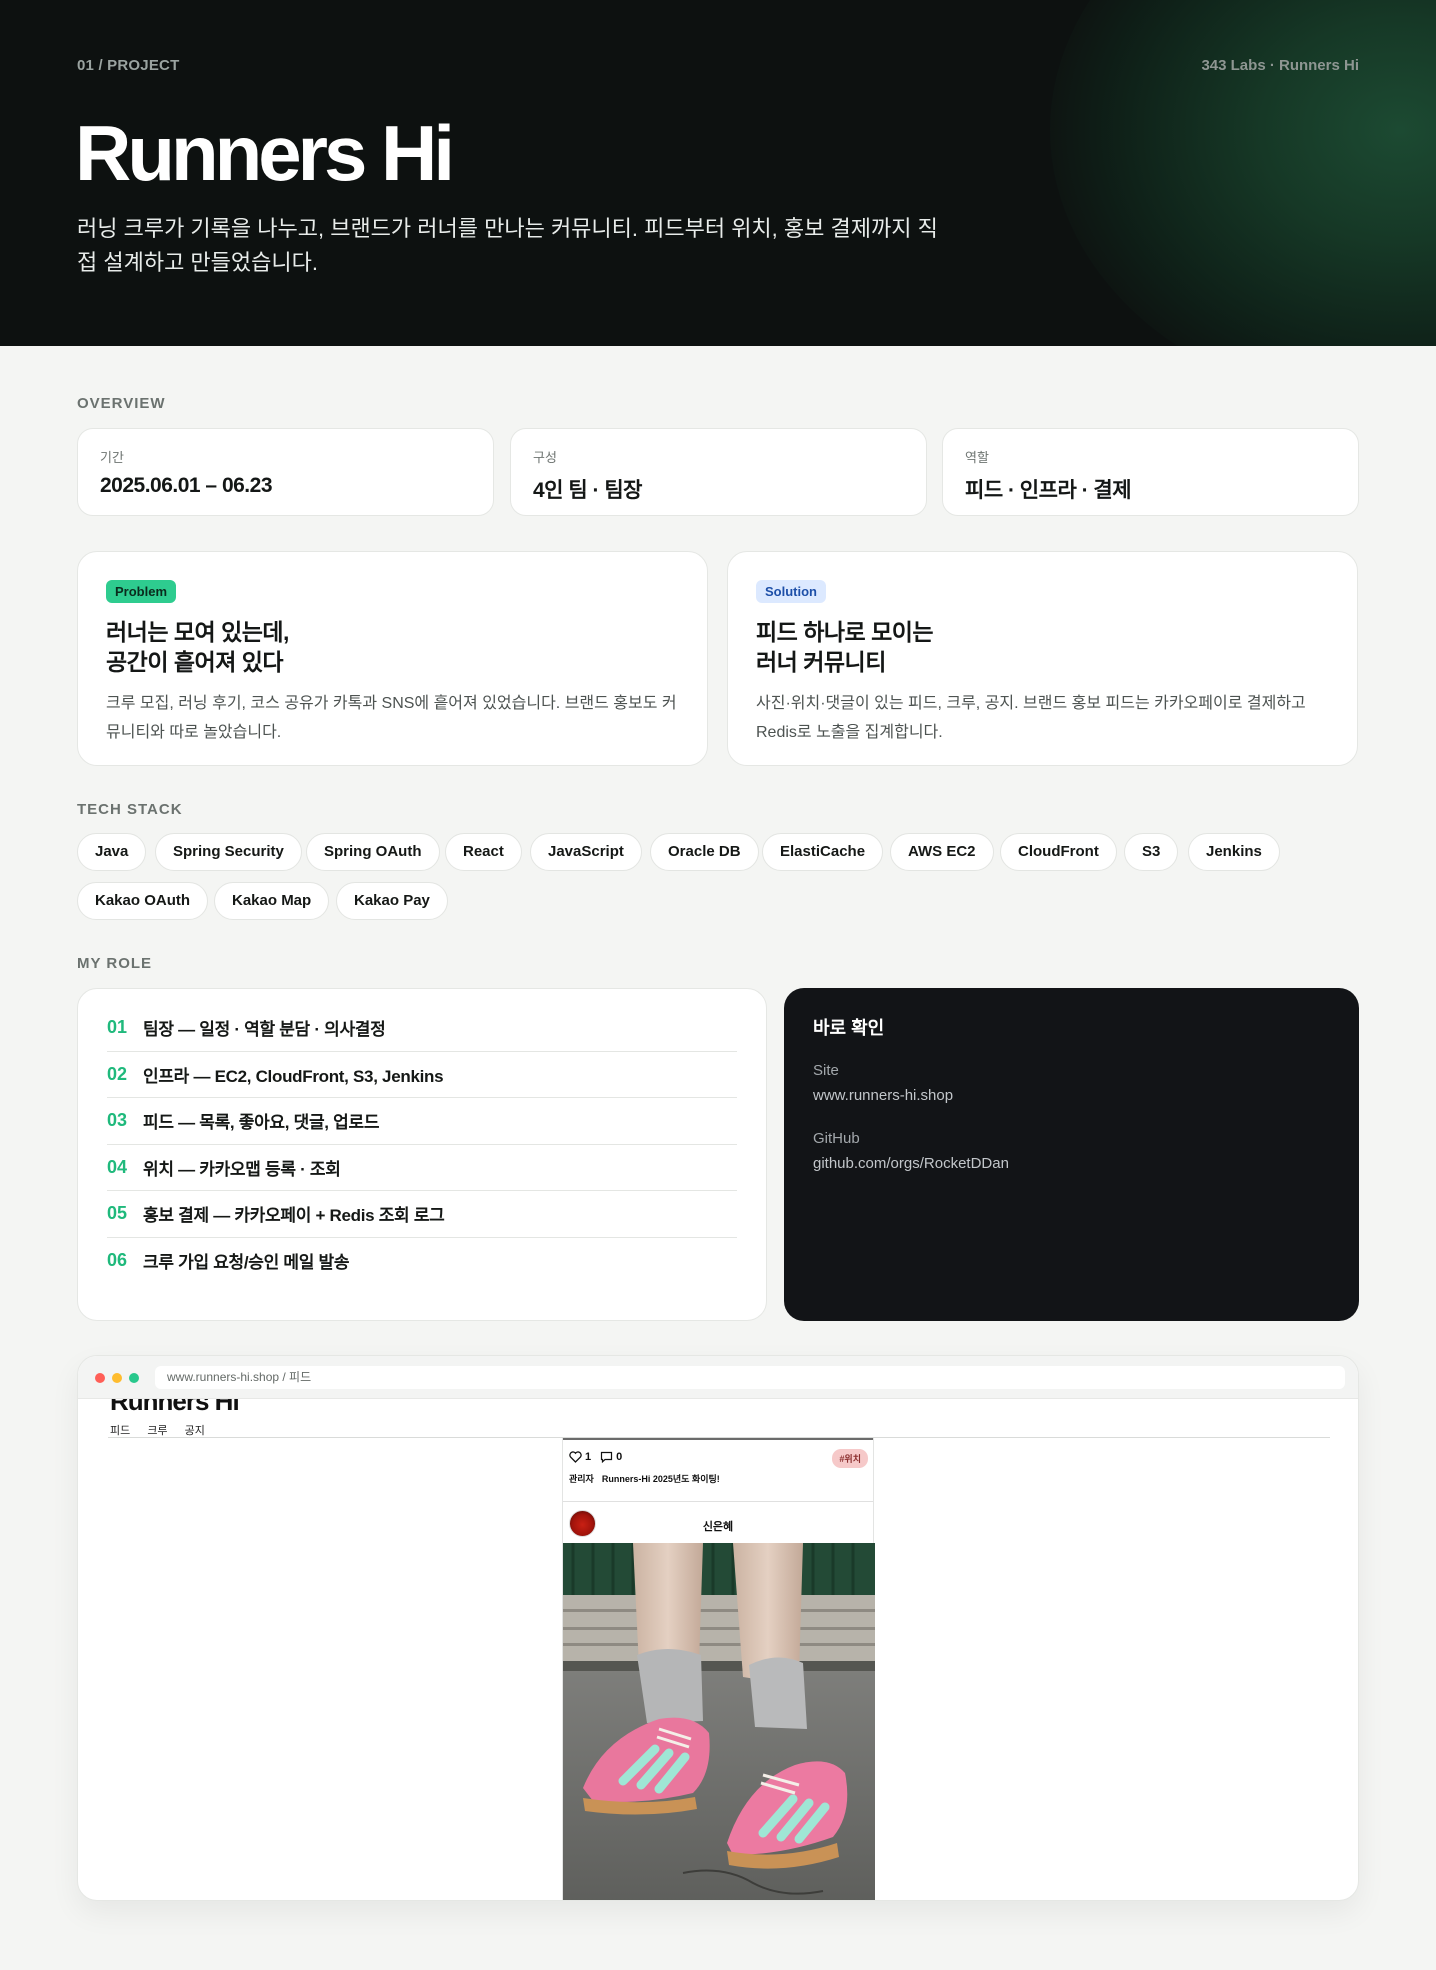 The width and height of the screenshot is (1436, 1970). I want to click on role-text: 위치 — 카카오맵 등록 · 조회, so click(242, 1169).